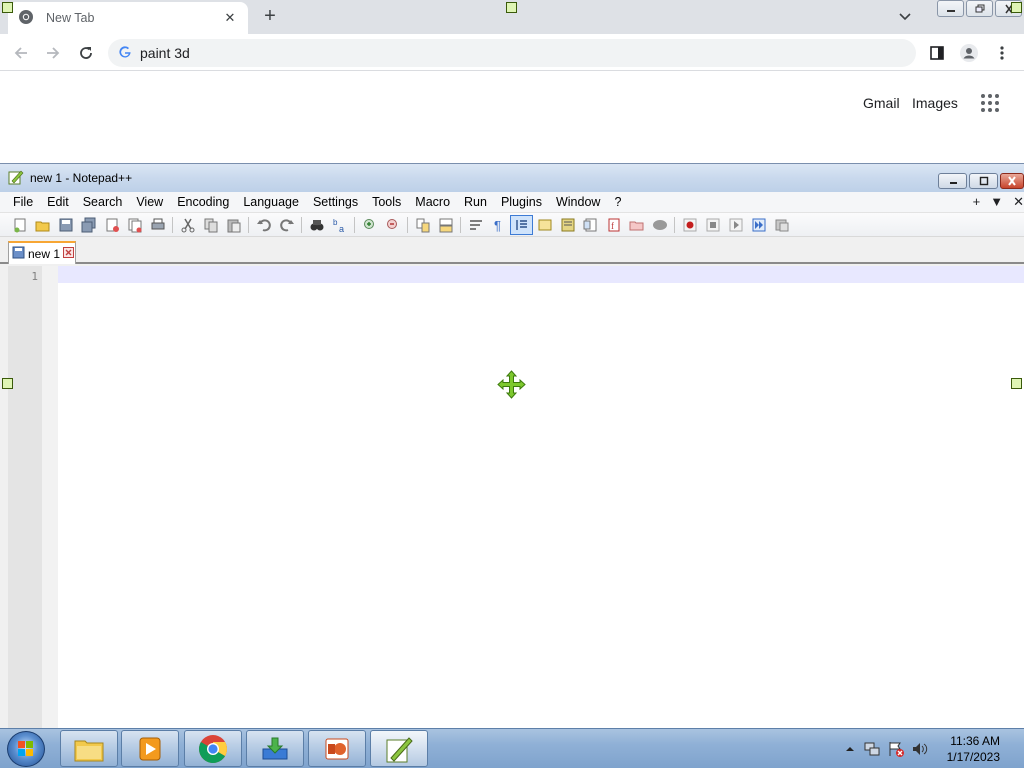  I want to click on side-panel-icon, so click(937, 53).